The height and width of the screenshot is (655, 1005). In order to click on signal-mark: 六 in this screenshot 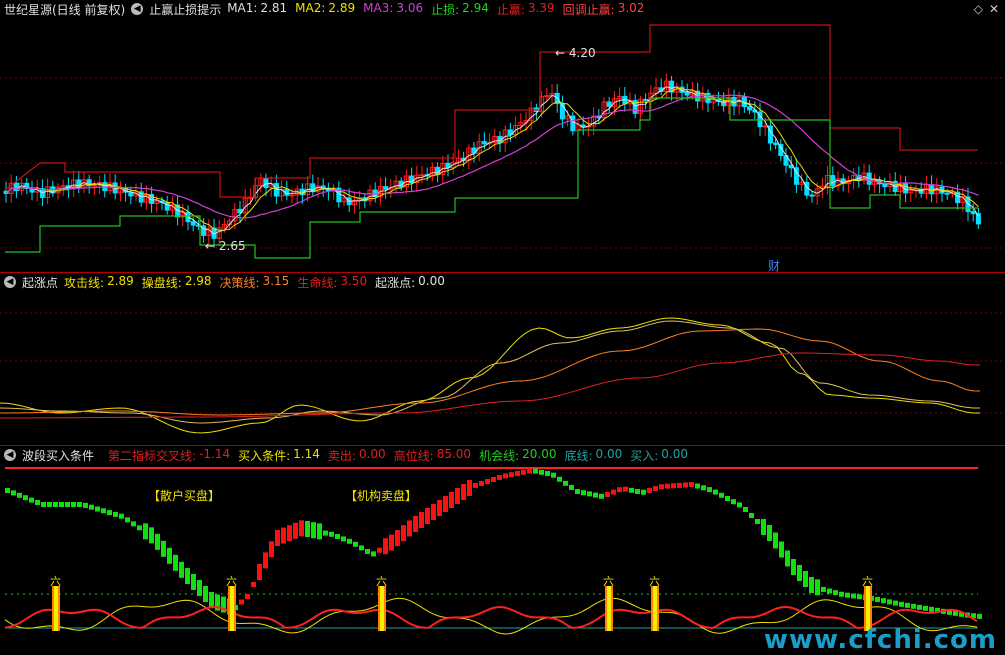, I will do `click(654, 581)`.